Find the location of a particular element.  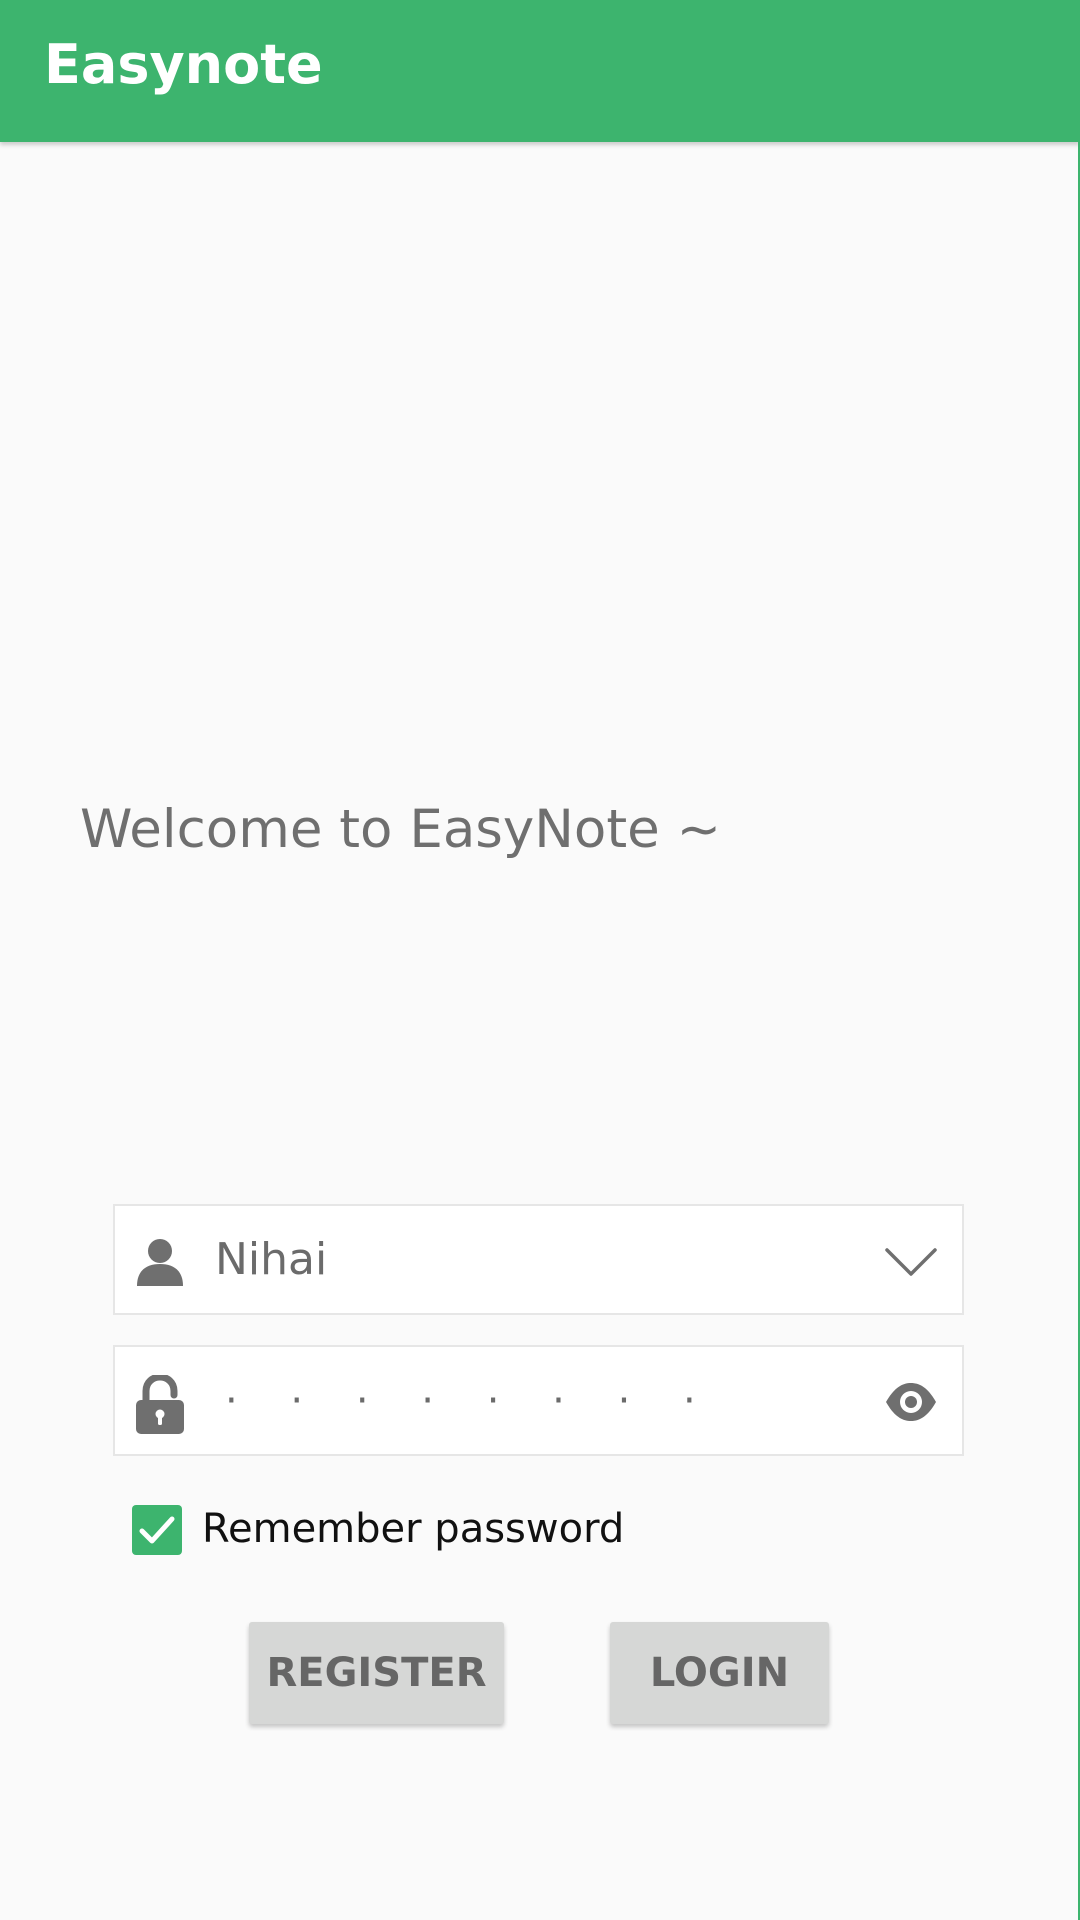

chevron-down-icon is located at coordinates (911, 1261).